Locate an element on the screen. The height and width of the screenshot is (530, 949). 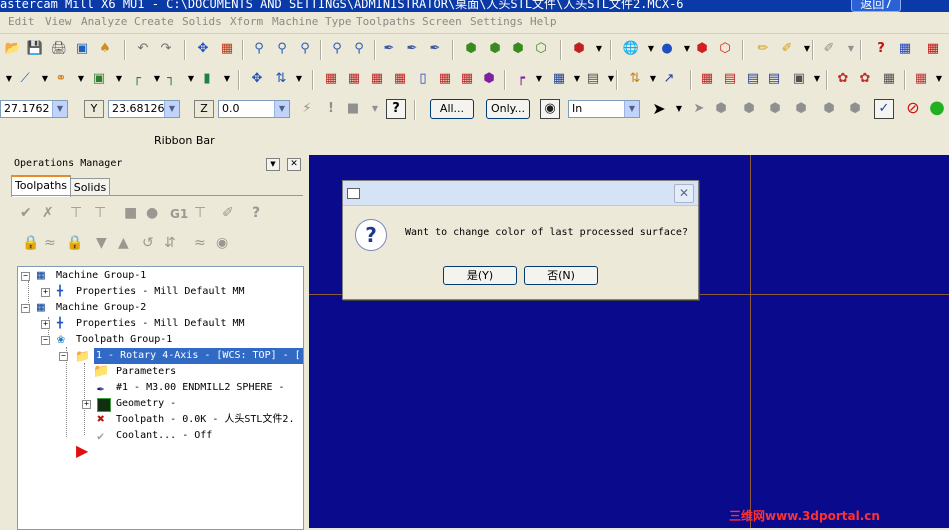
zoom-out-icon: ⚲ is located at coordinates (337, 49).